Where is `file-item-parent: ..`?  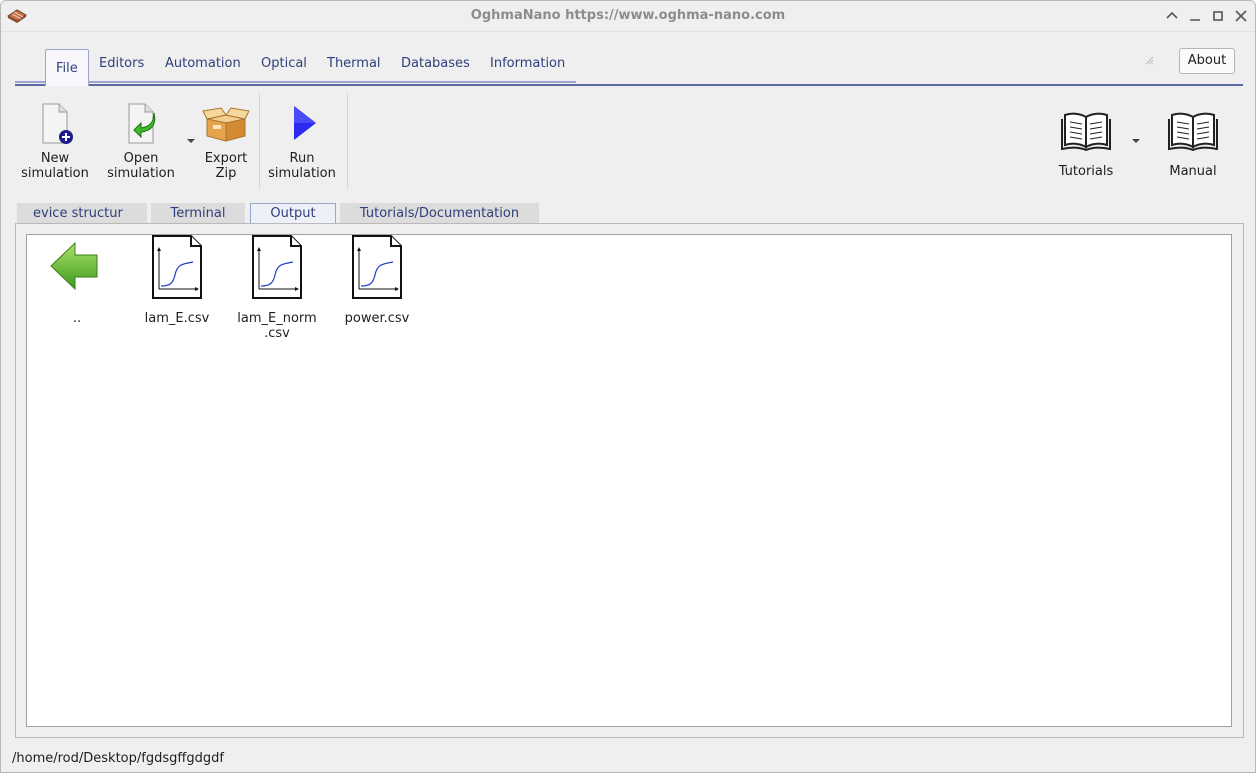
file-item-parent: .. is located at coordinates (77, 280).